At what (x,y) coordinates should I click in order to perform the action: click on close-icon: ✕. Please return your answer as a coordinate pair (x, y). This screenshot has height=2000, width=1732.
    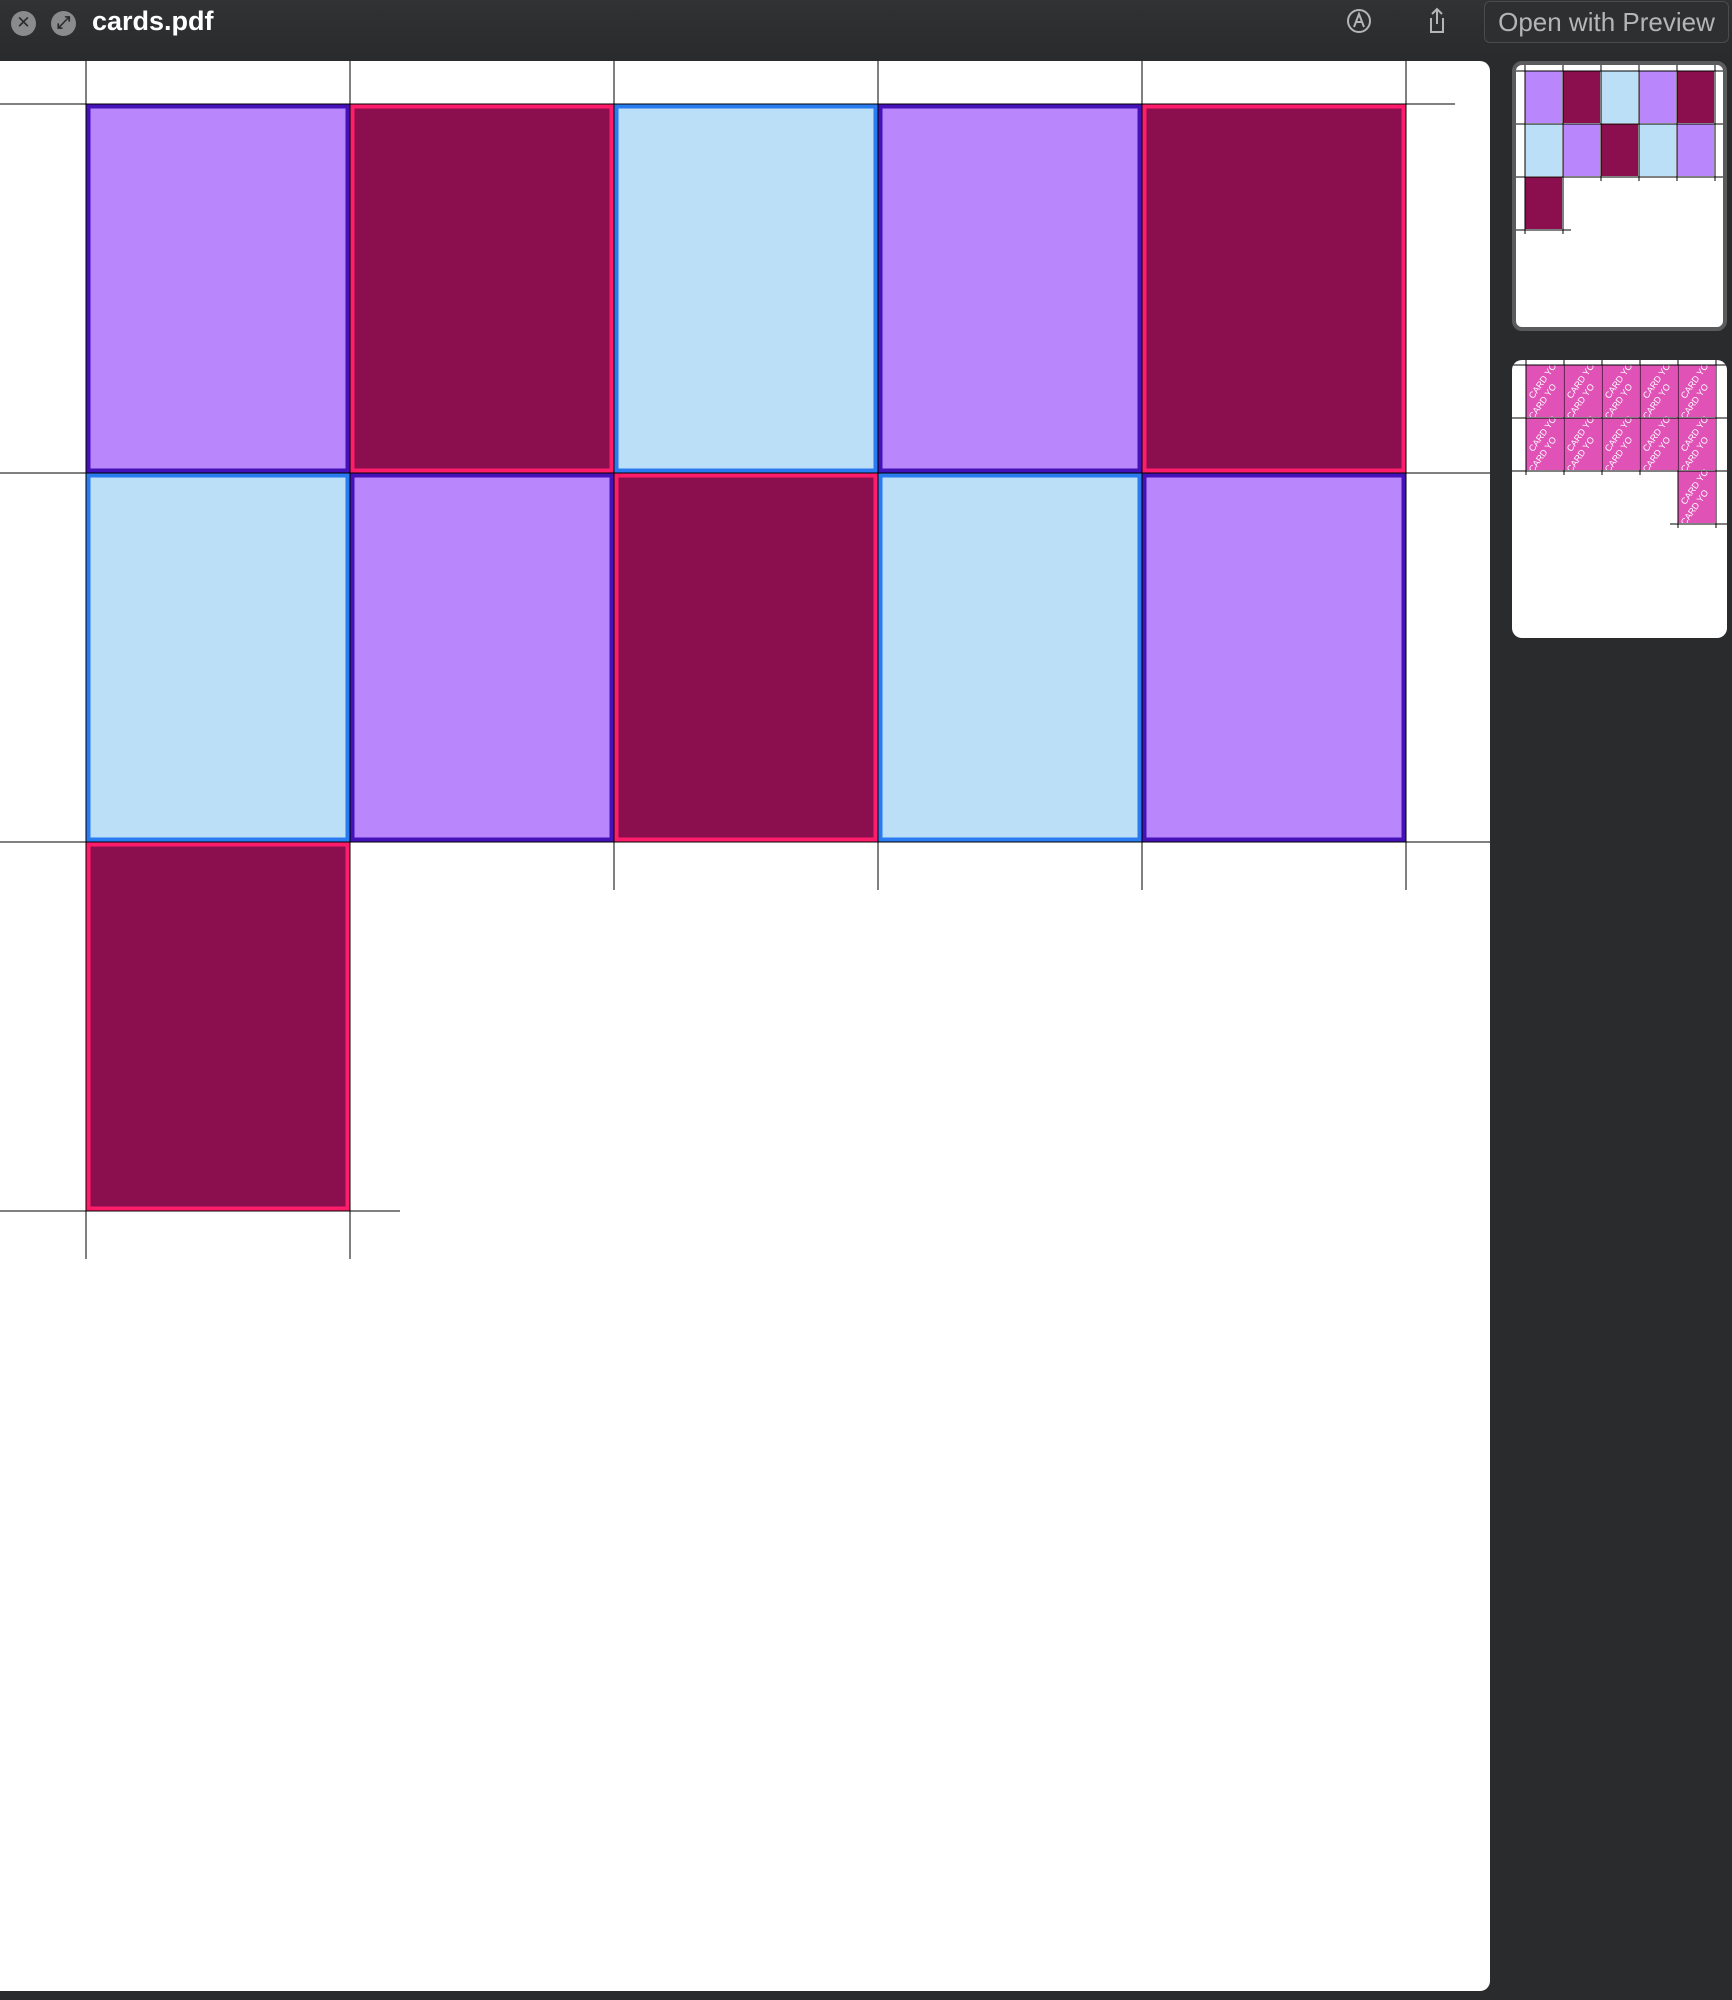
    Looking at the image, I should click on (23, 23).